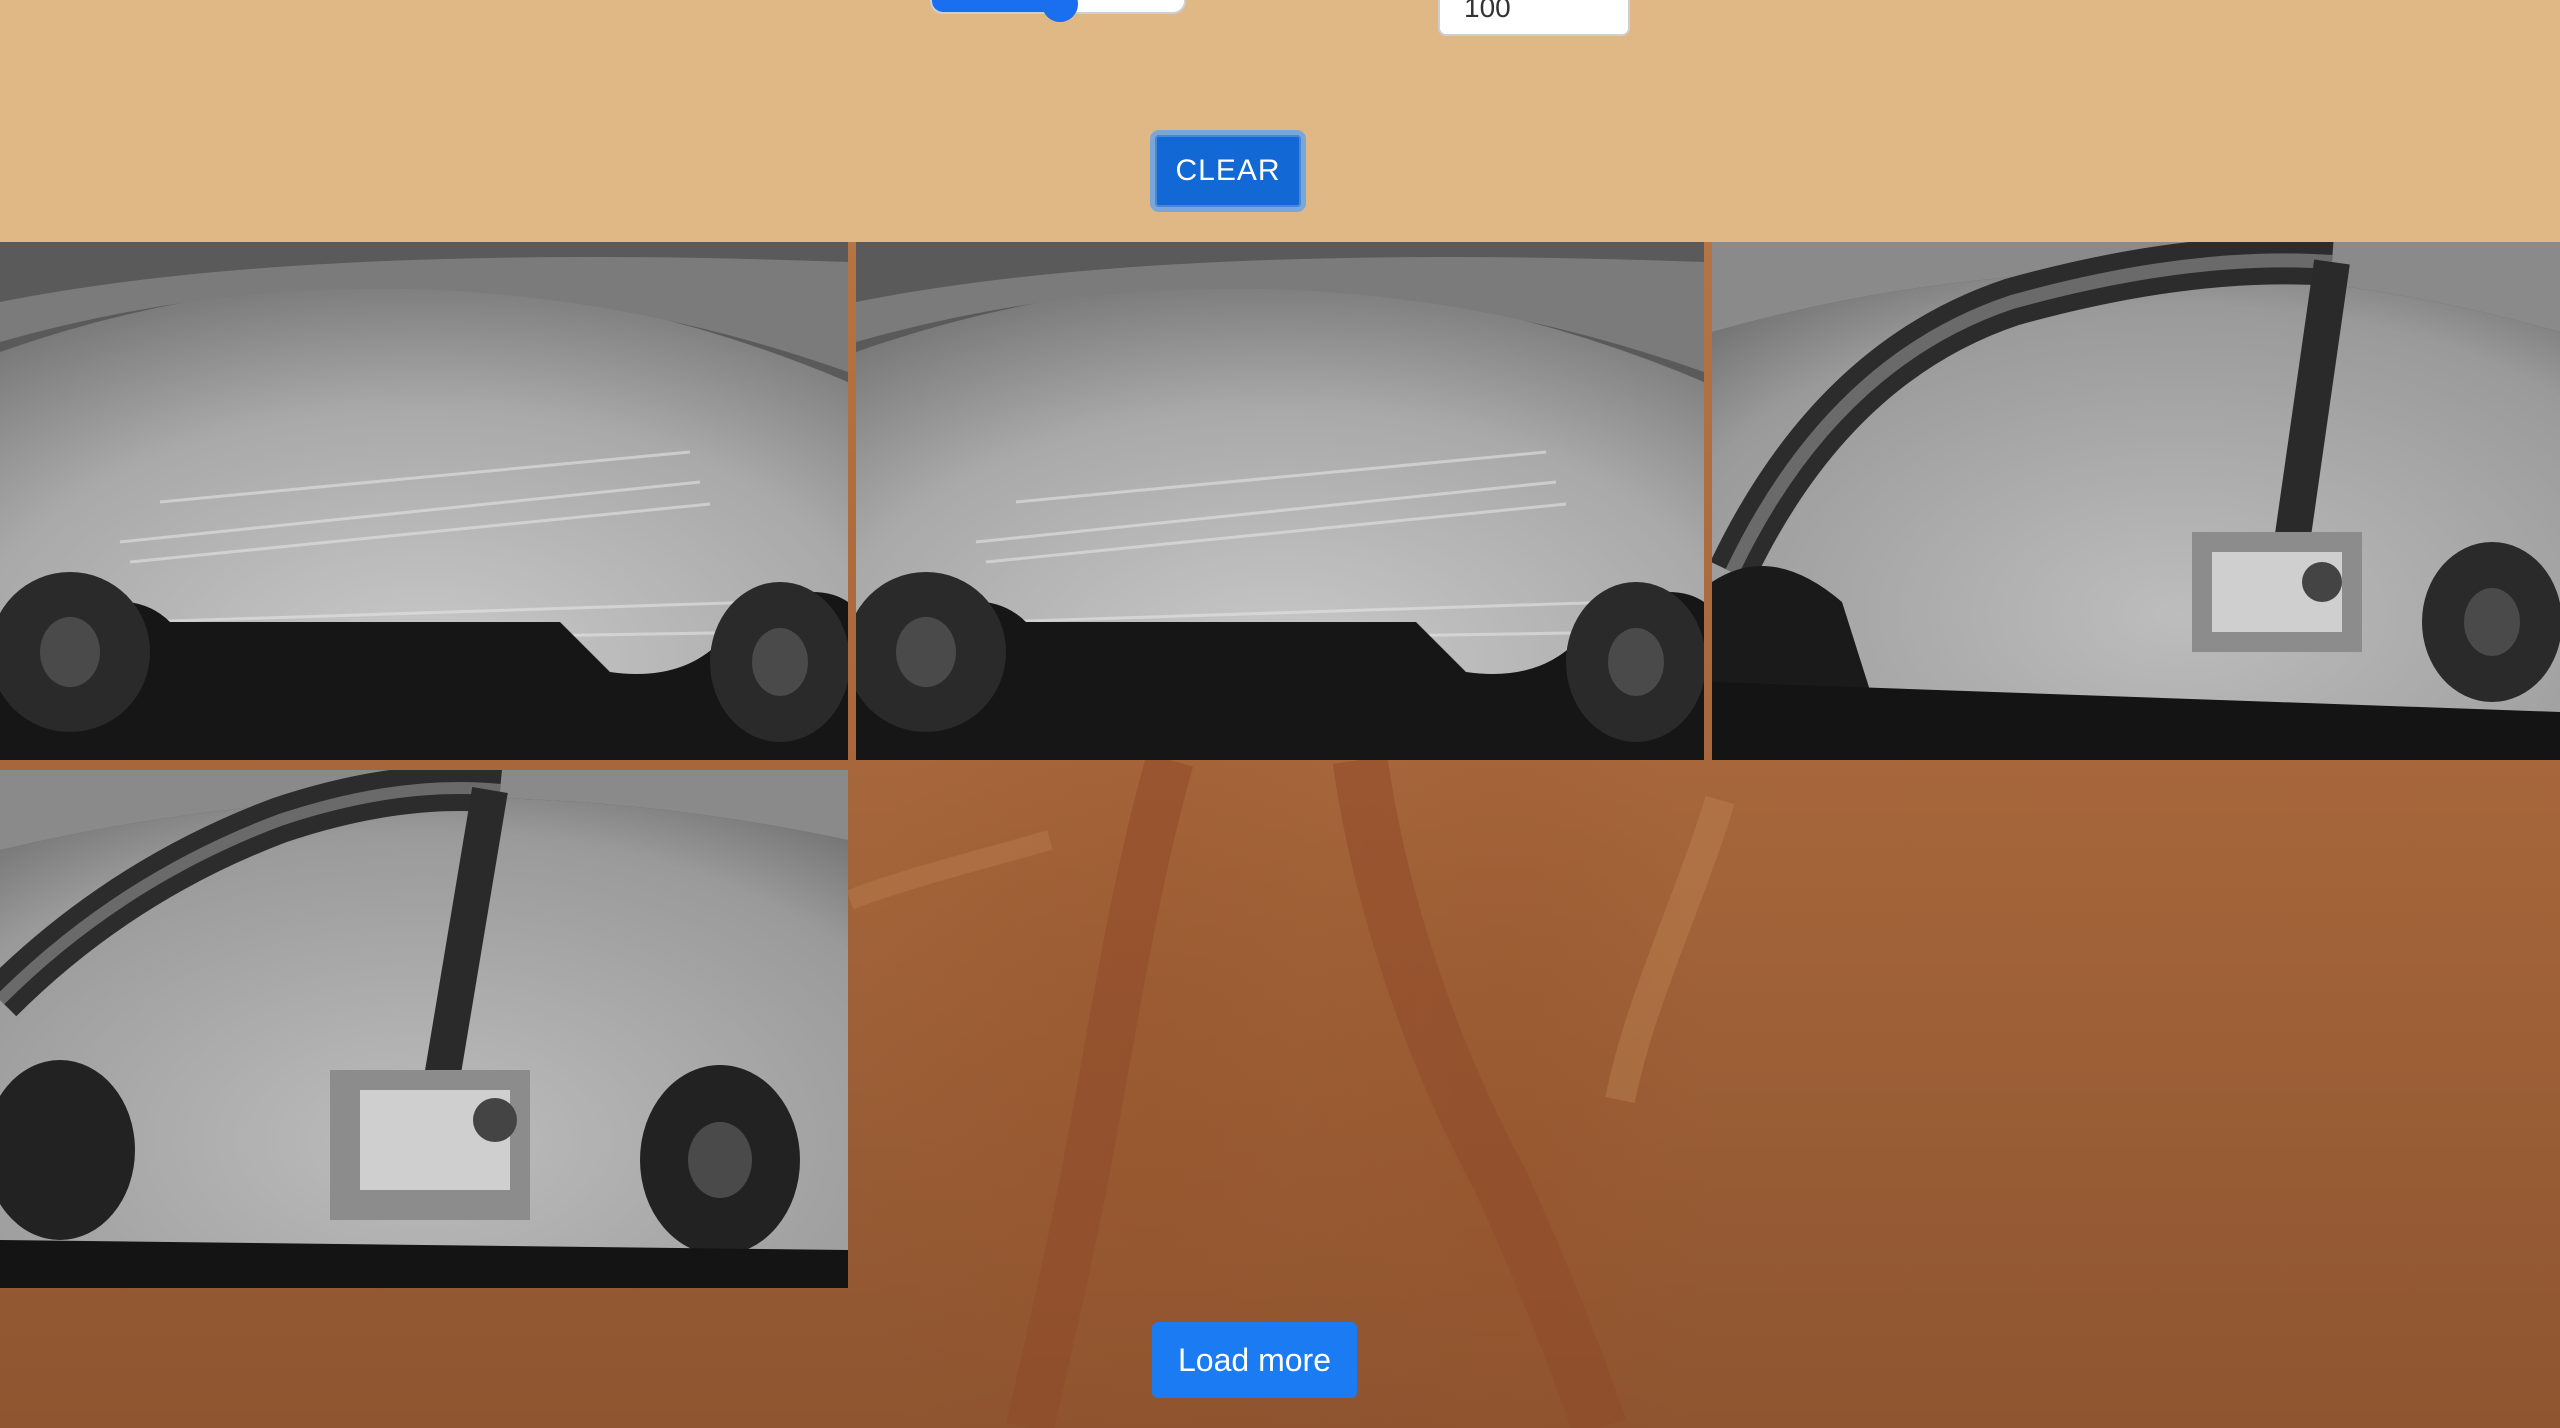 The width and height of the screenshot is (2560, 1428). I want to click on number-input: 100, so click(1534, 18).